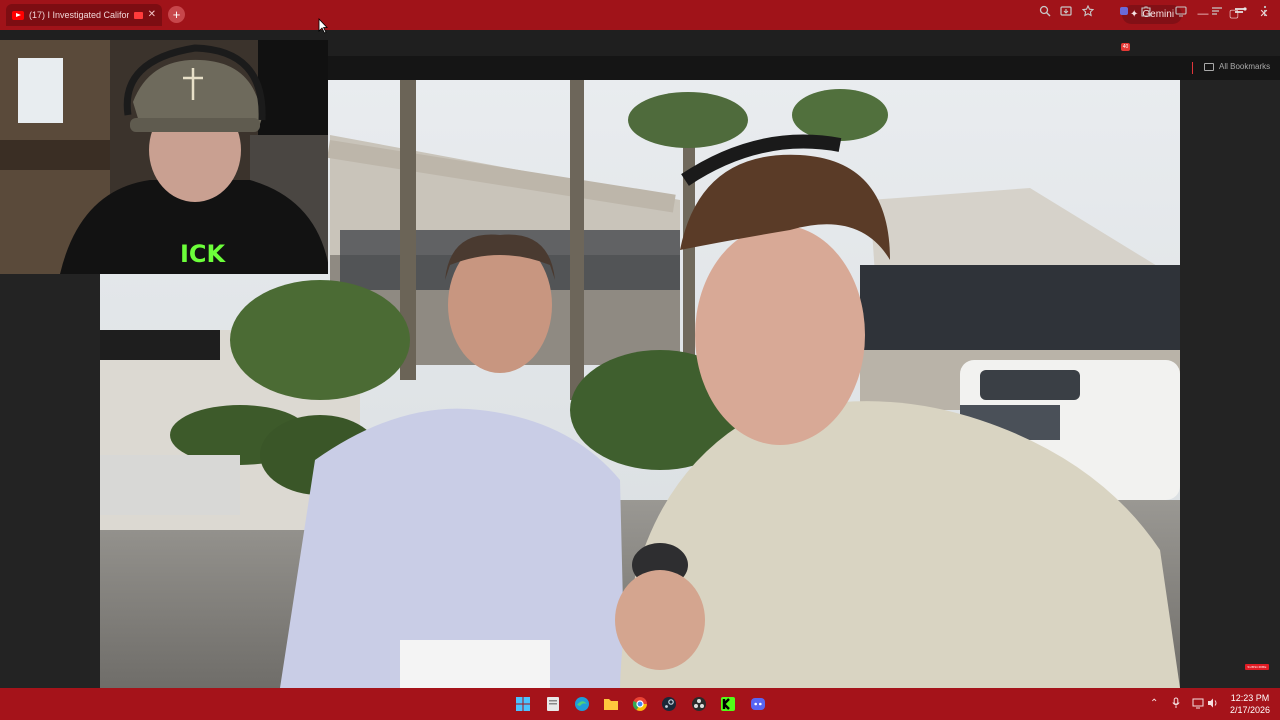 This screenshot has height=720, width=1280. I want to click on chrome-icon, so click(640, 704).